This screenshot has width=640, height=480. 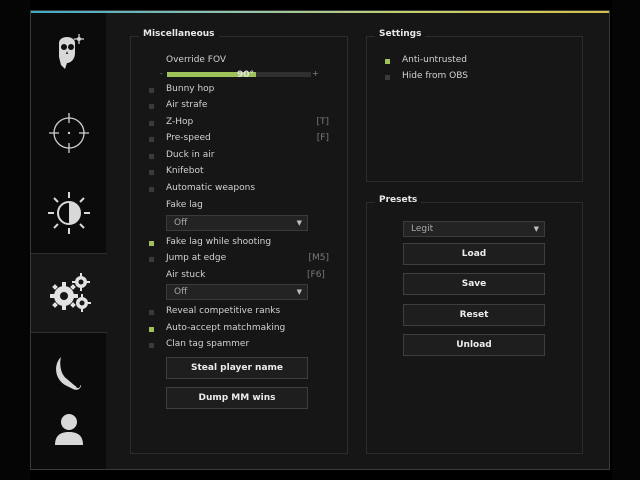 I want to click on tab-aimbot, so click(x=68, y=133).